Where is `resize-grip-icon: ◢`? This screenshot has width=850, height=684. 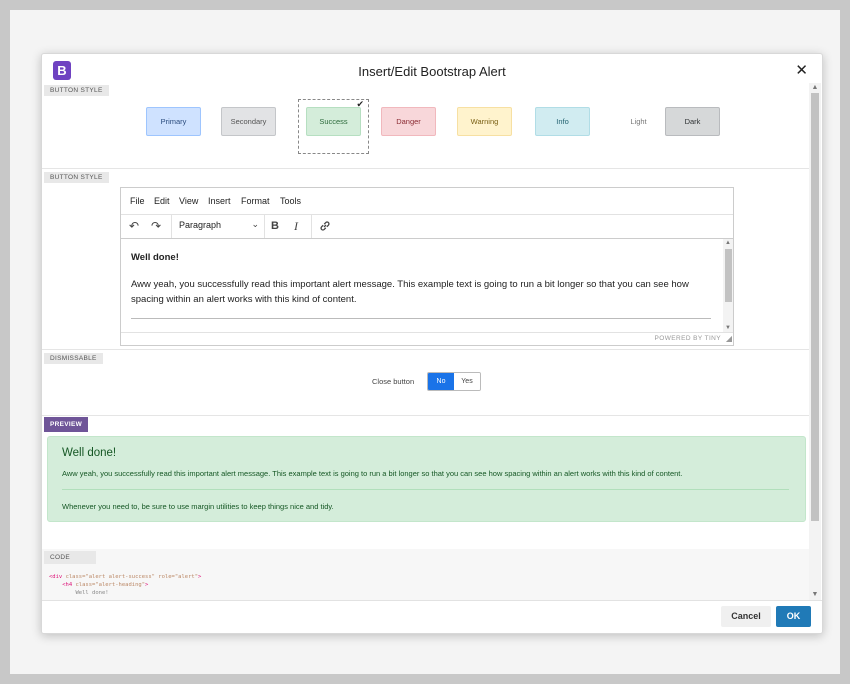
resize-grip-icon: ◢ is located at coordinates (729, 338).